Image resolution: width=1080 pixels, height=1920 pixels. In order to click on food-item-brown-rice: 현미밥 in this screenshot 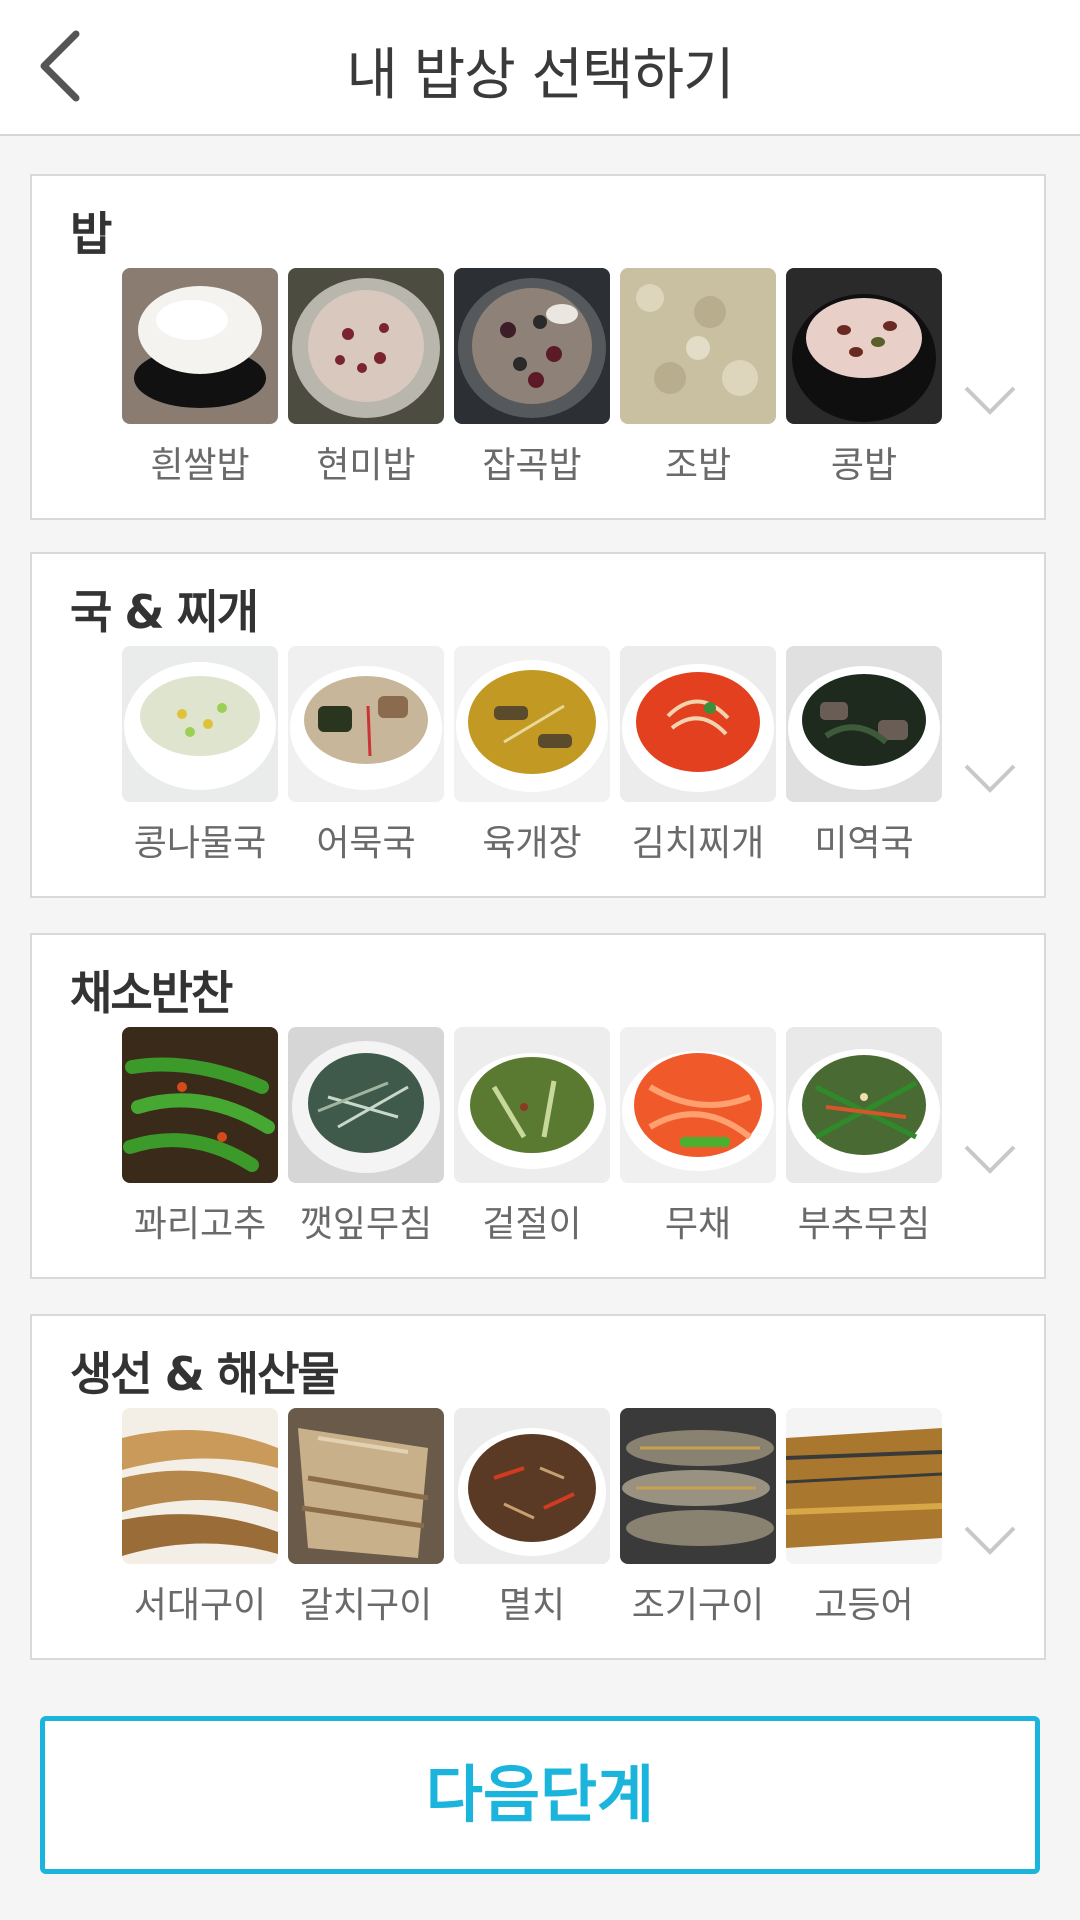, I will do `click(366, 383)`.